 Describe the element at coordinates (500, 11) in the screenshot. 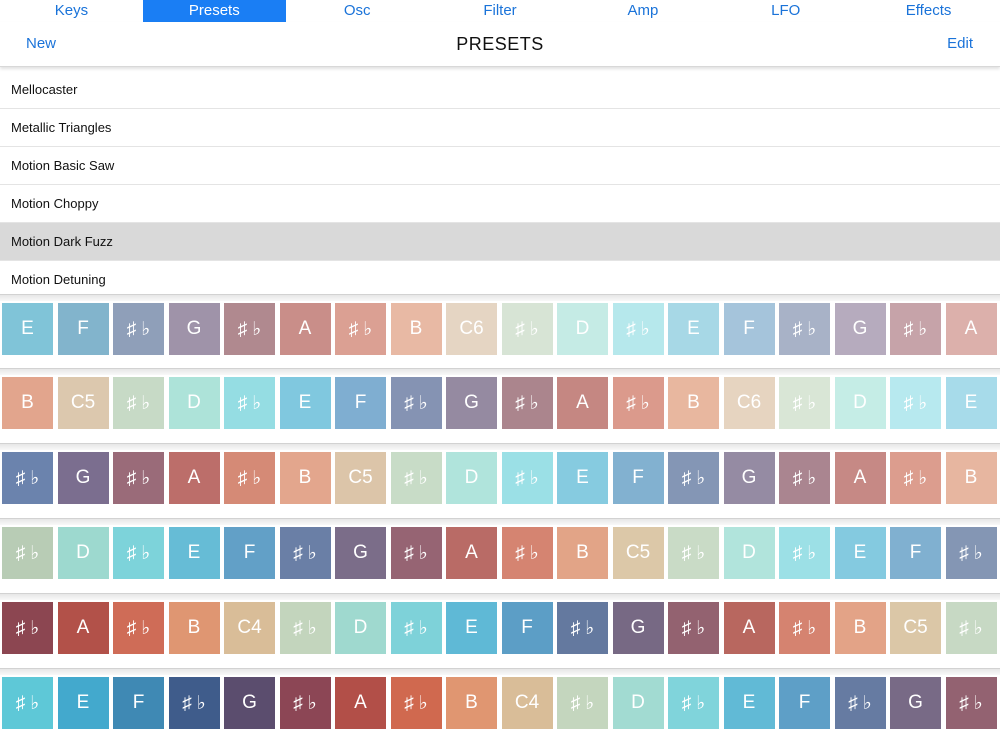

I see `tab-filter: Filter` at that location.